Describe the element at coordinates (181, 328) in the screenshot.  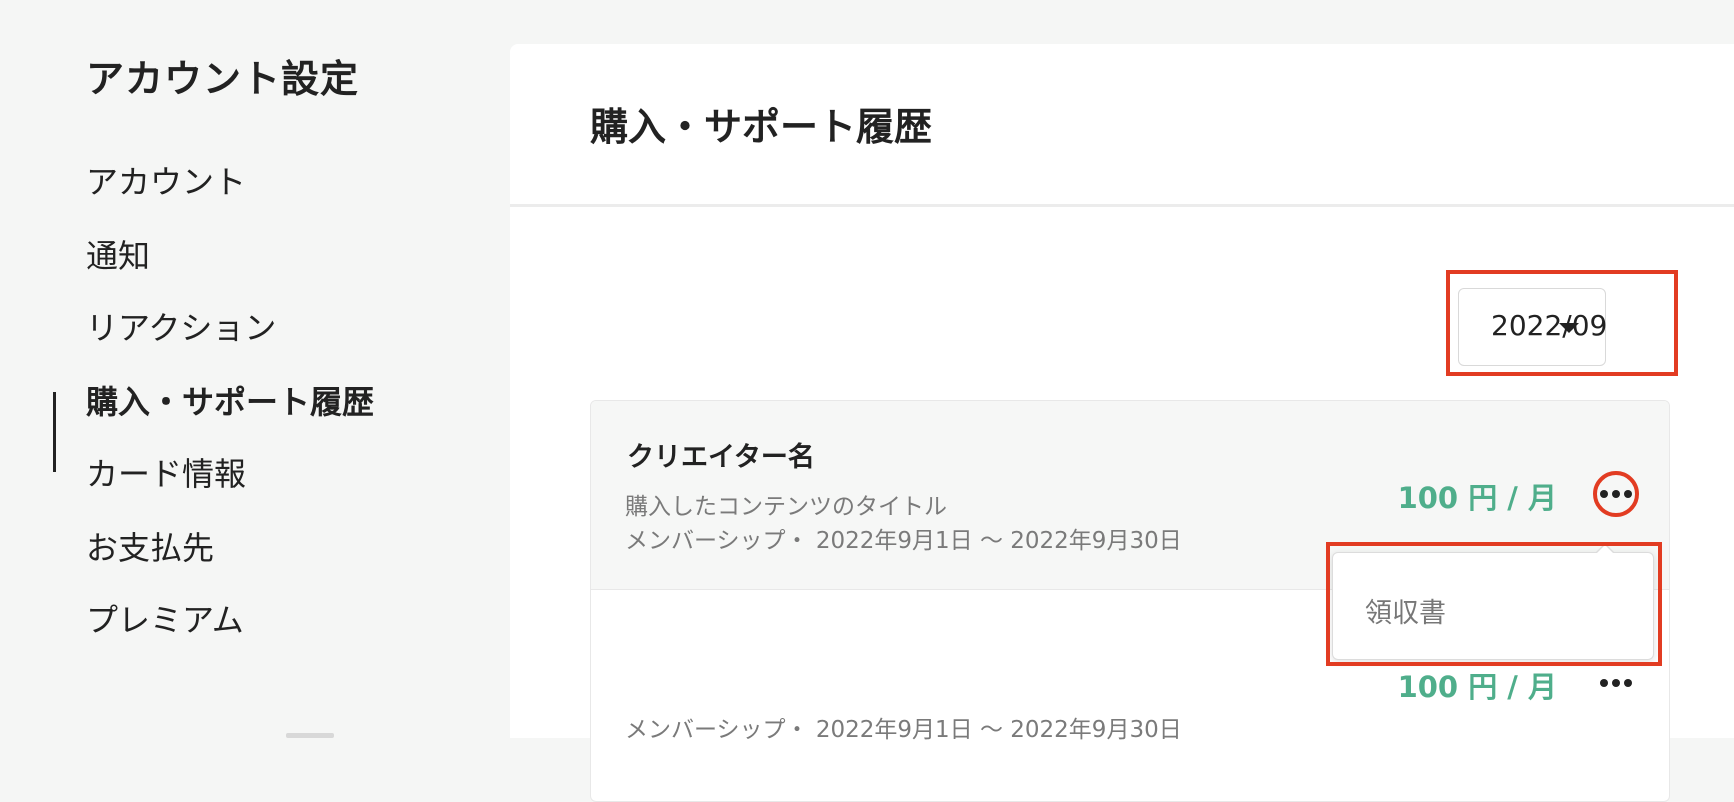
I see `sidebar-item-reactions: リアクション` at that location.